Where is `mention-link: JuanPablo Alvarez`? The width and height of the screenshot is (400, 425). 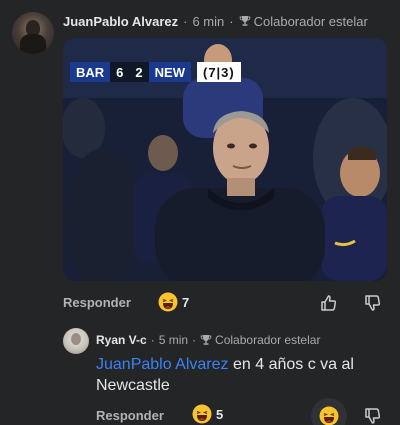 mention-link: JuanPablo Alvarez is located at coordinates (162, 364).